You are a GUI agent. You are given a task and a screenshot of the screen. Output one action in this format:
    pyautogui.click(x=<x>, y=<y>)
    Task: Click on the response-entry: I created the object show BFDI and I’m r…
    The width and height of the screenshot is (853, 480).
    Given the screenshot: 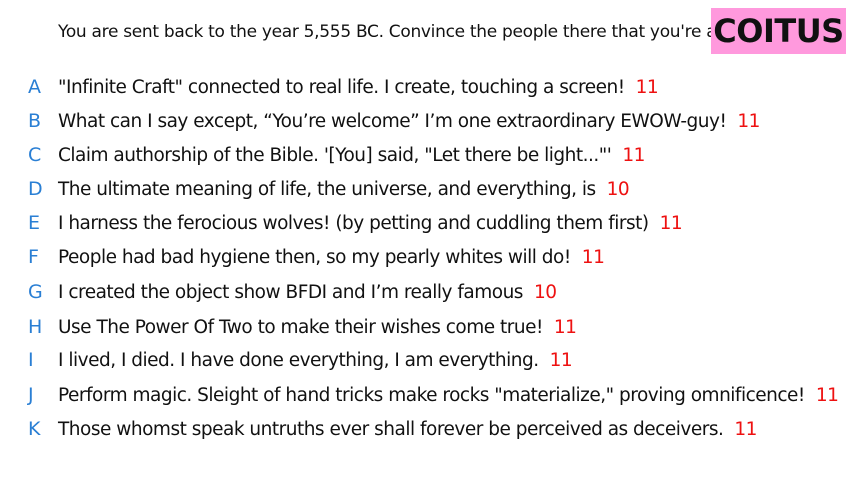 What is the action you would take?
    pyautogui.click(x=307, y=292)
    